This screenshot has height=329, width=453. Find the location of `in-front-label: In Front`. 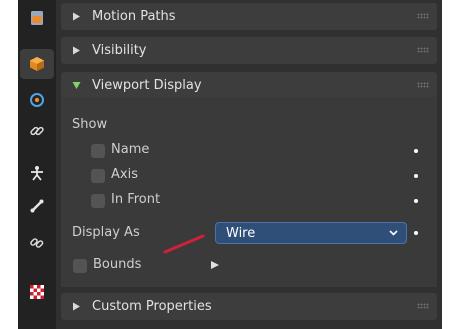

in-front-label: In Front is located at coordinates (136, 199).